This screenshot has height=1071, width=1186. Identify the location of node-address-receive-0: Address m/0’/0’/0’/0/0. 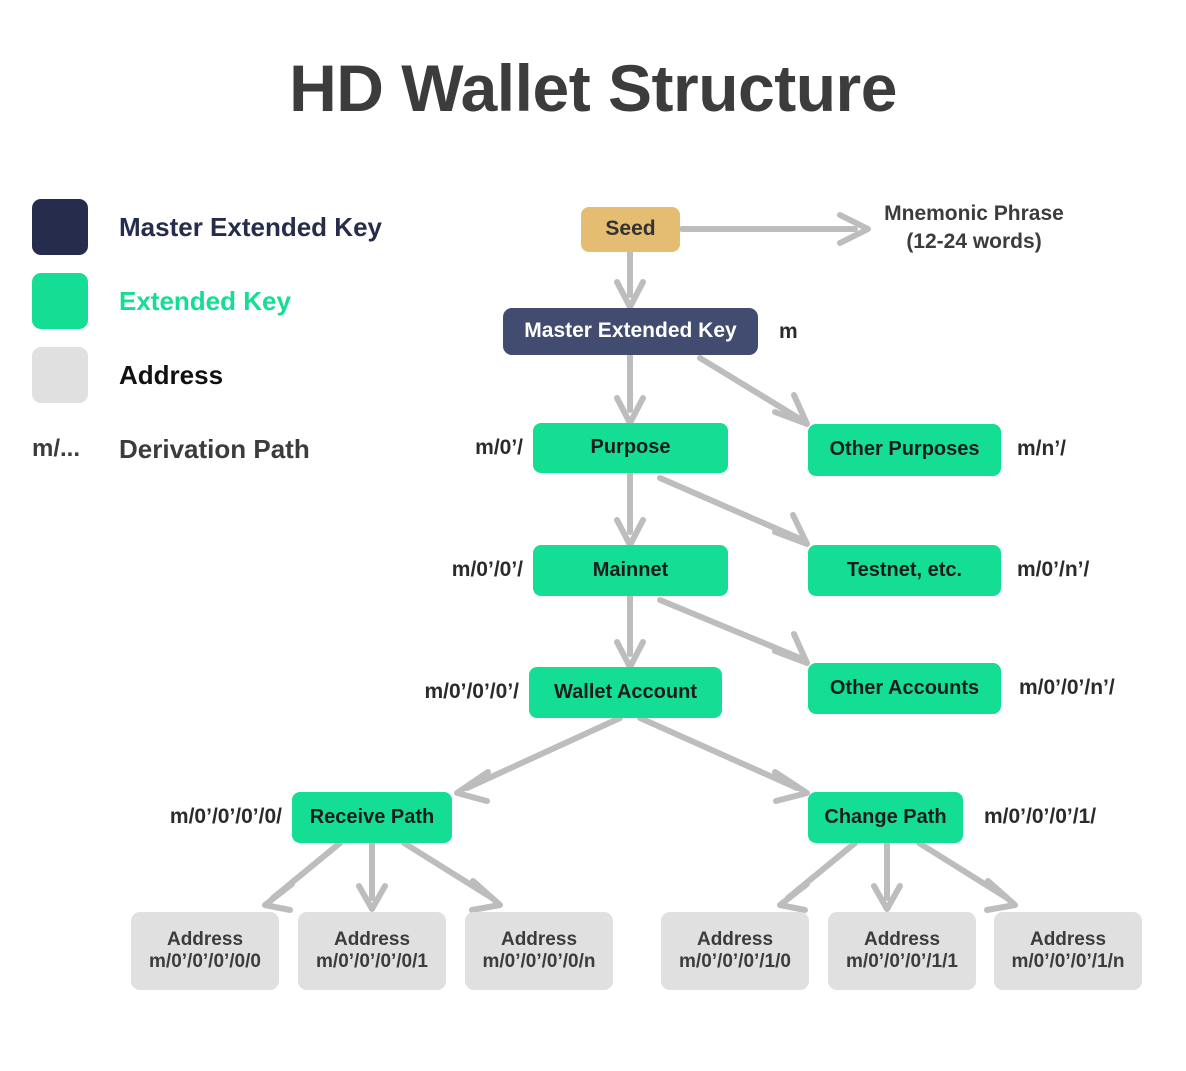
(205, 951).